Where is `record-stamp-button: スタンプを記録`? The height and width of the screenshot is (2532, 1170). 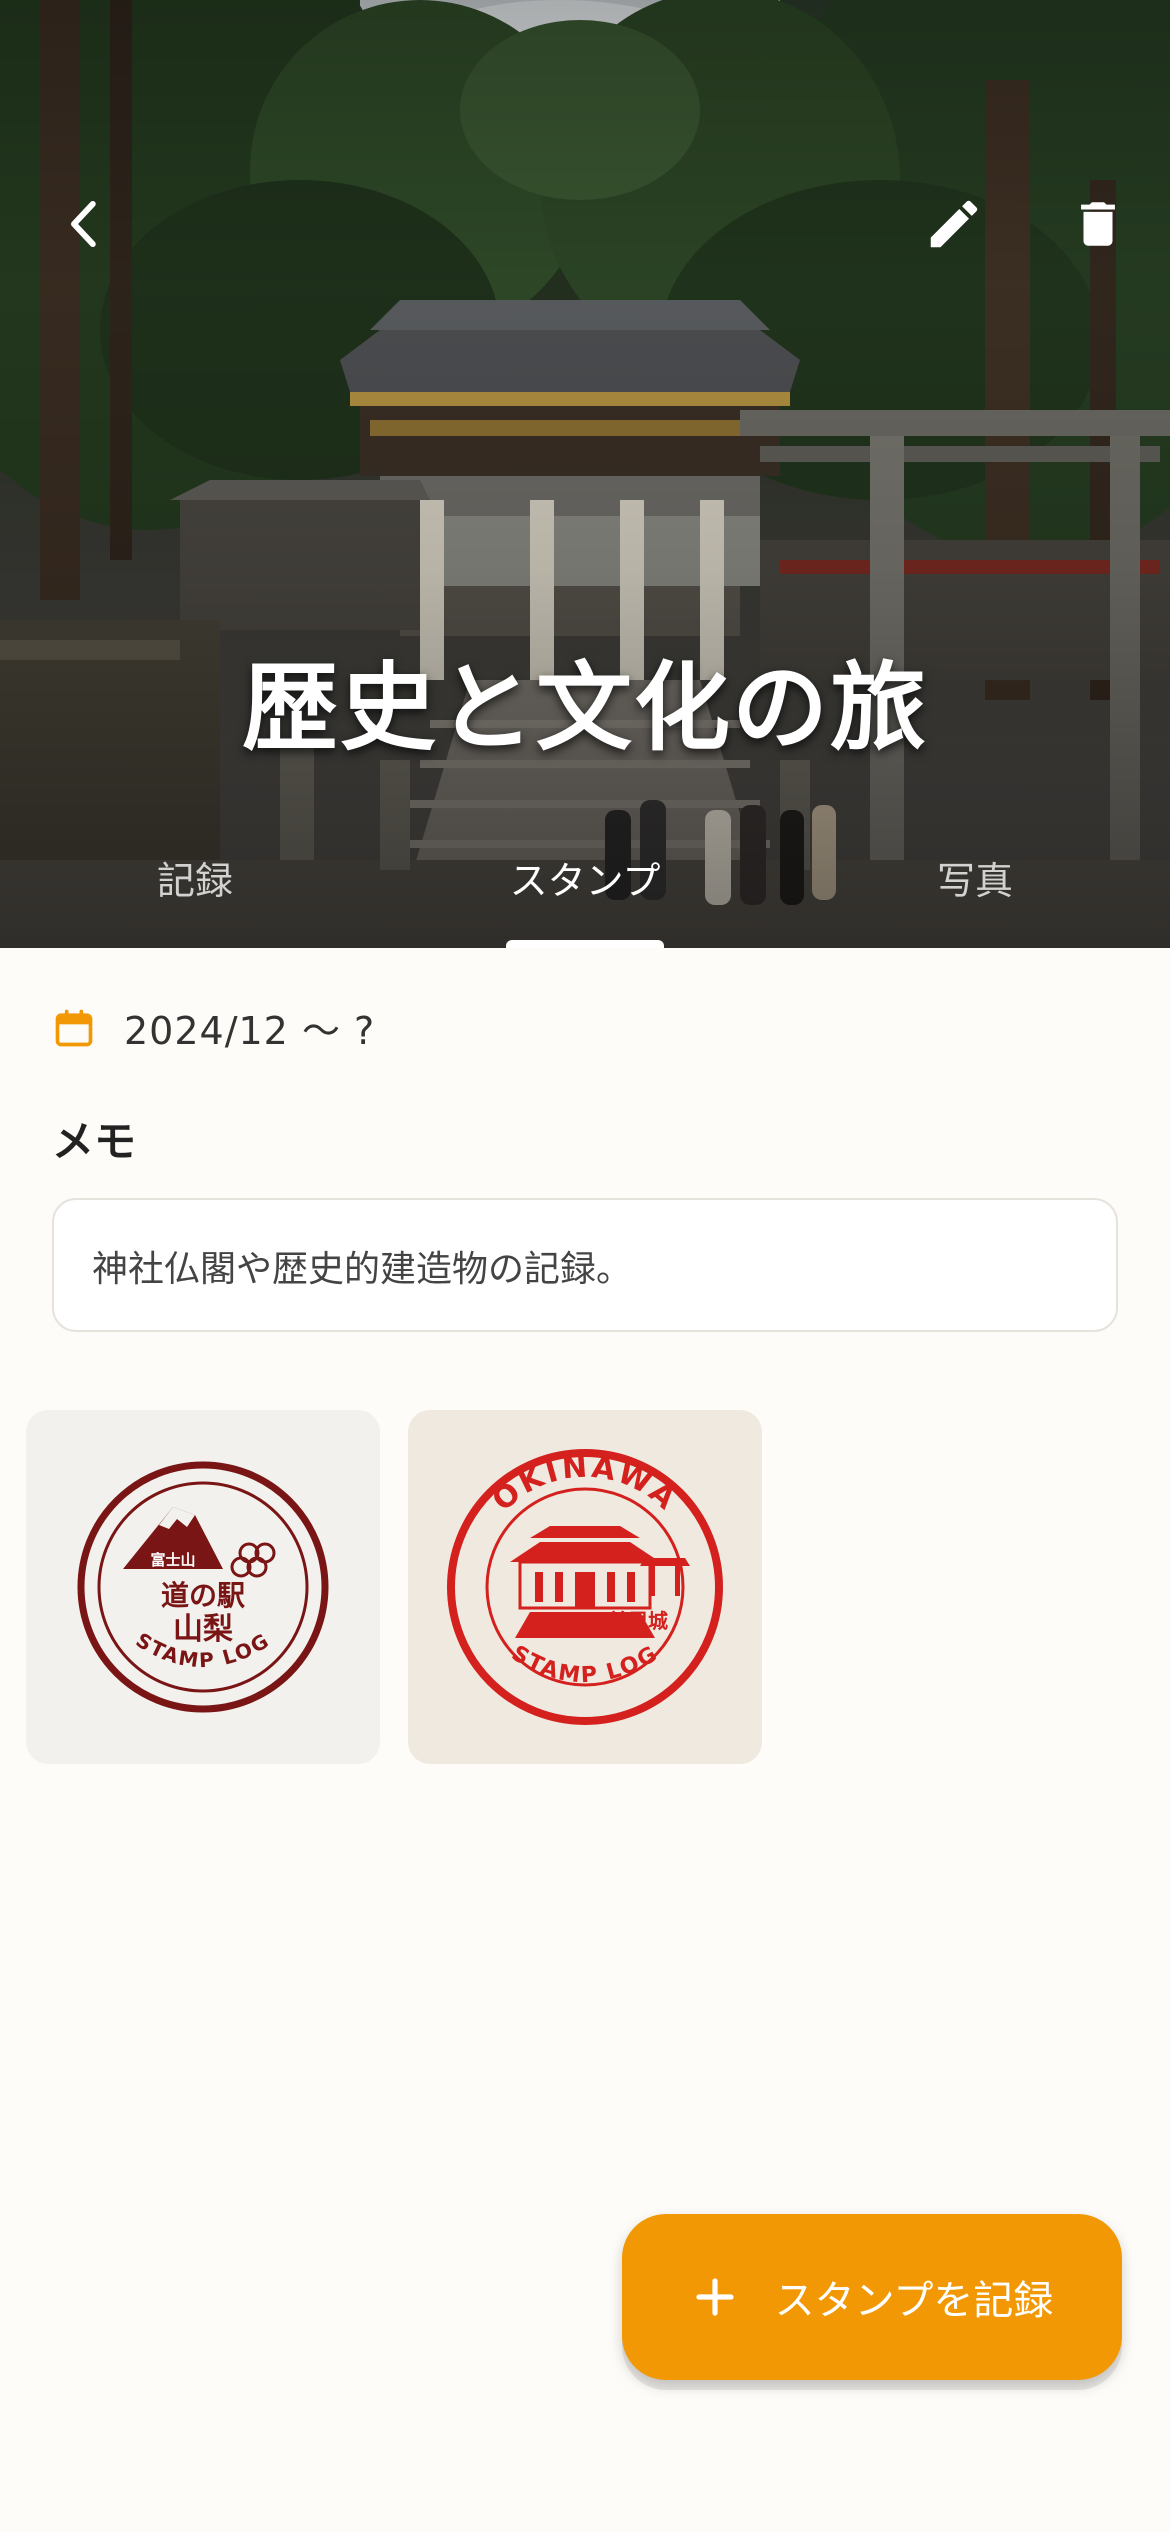 record-stamp-button: スタンプを記録 is located at coordinates (872, 2297).